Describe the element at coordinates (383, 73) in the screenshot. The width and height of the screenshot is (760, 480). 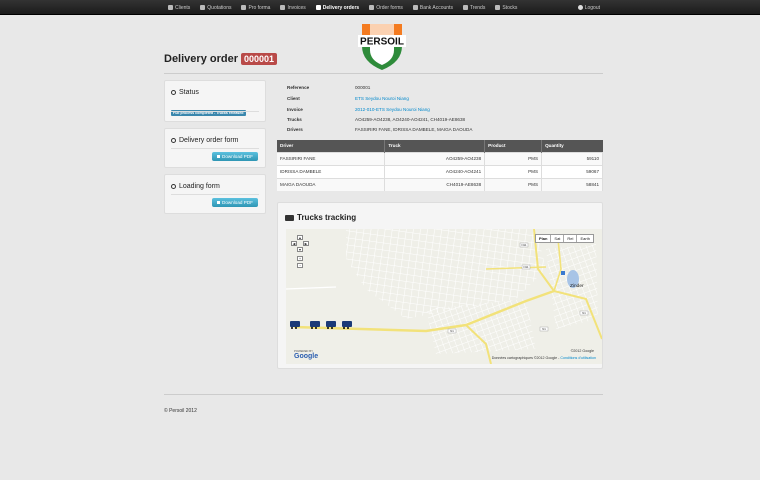
I see `title-divider` at that location.